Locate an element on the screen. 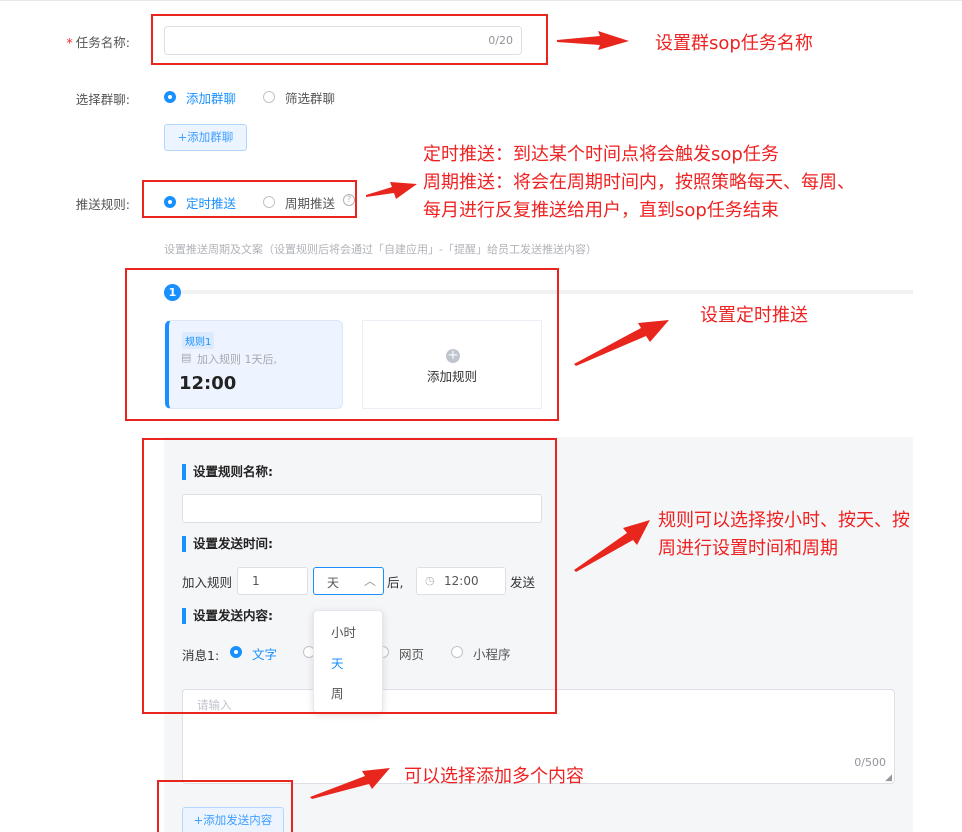 Image resolution: width=962 pixels, height=832 pixels. annotation-timed-push: 设置定时推送 is located at coordinates (754, 315).